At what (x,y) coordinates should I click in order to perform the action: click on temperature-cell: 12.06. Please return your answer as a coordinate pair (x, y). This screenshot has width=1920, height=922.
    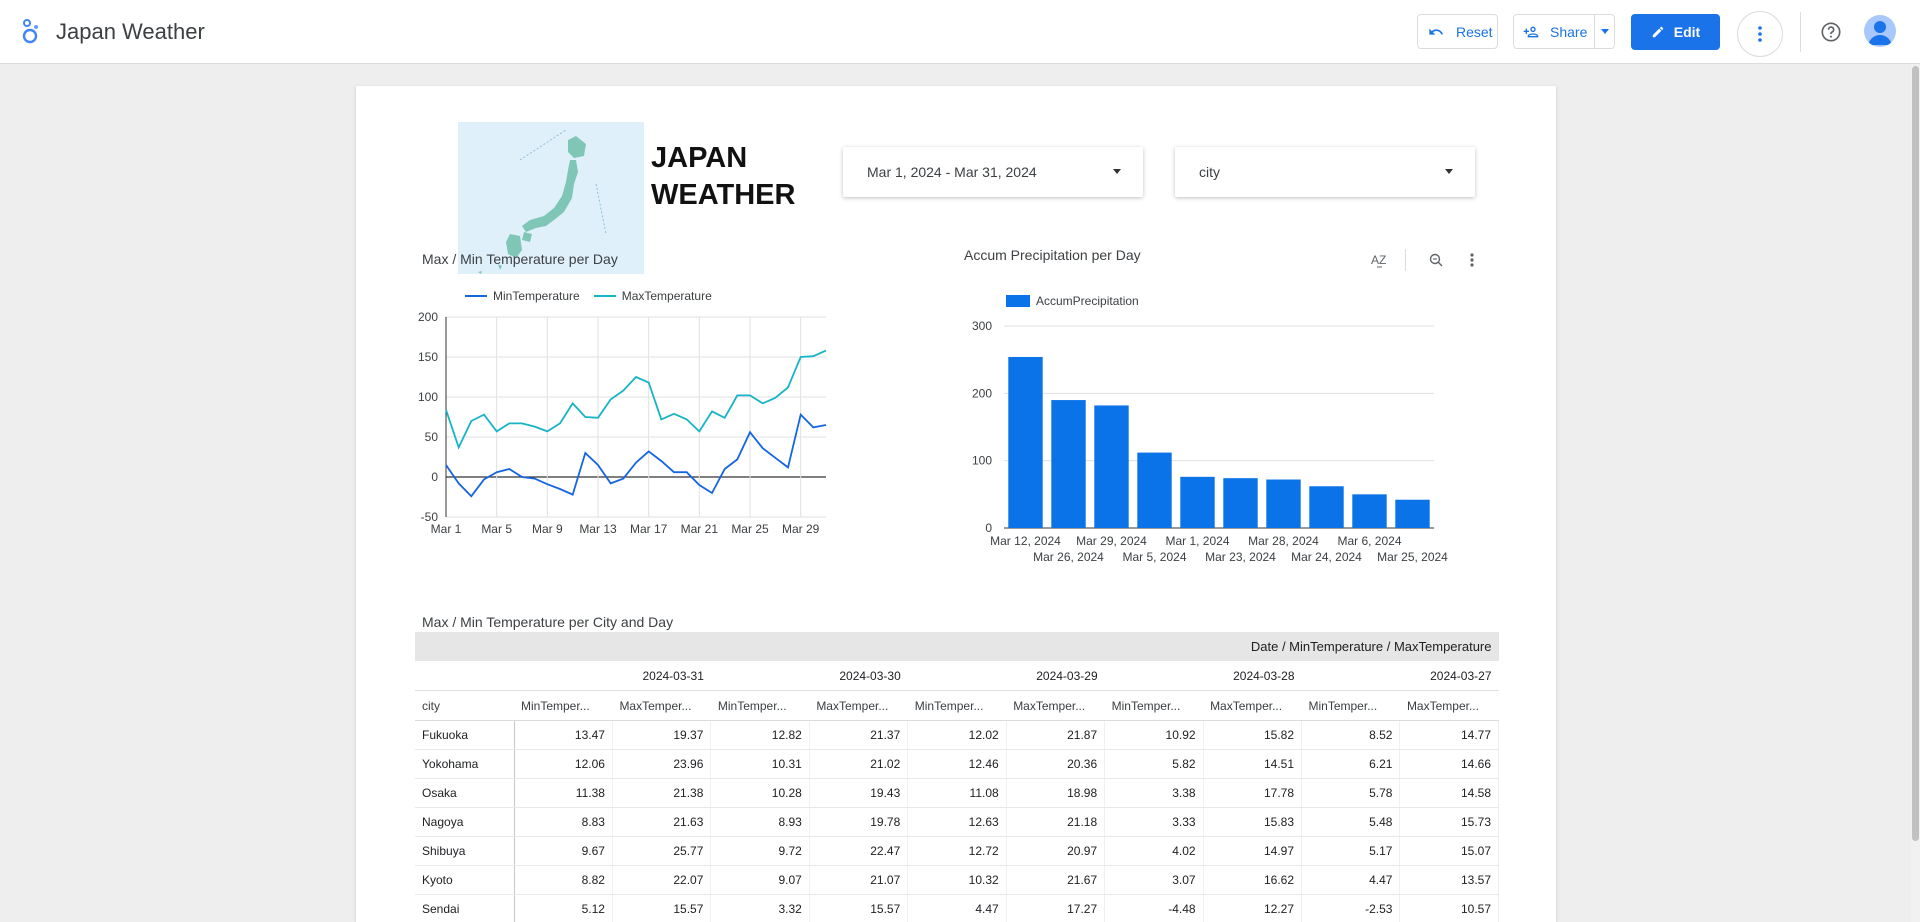
    Looking at the image, I should click on (563, 764).